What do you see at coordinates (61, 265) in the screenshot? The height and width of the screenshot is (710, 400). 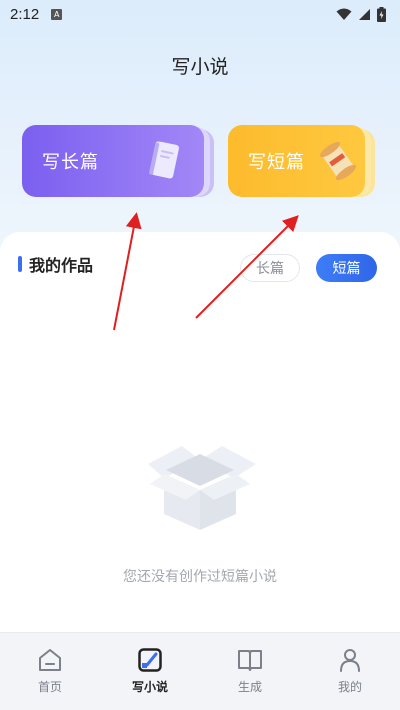 I see `my-works-title: 我的作品` at bounding box center [61, 265].